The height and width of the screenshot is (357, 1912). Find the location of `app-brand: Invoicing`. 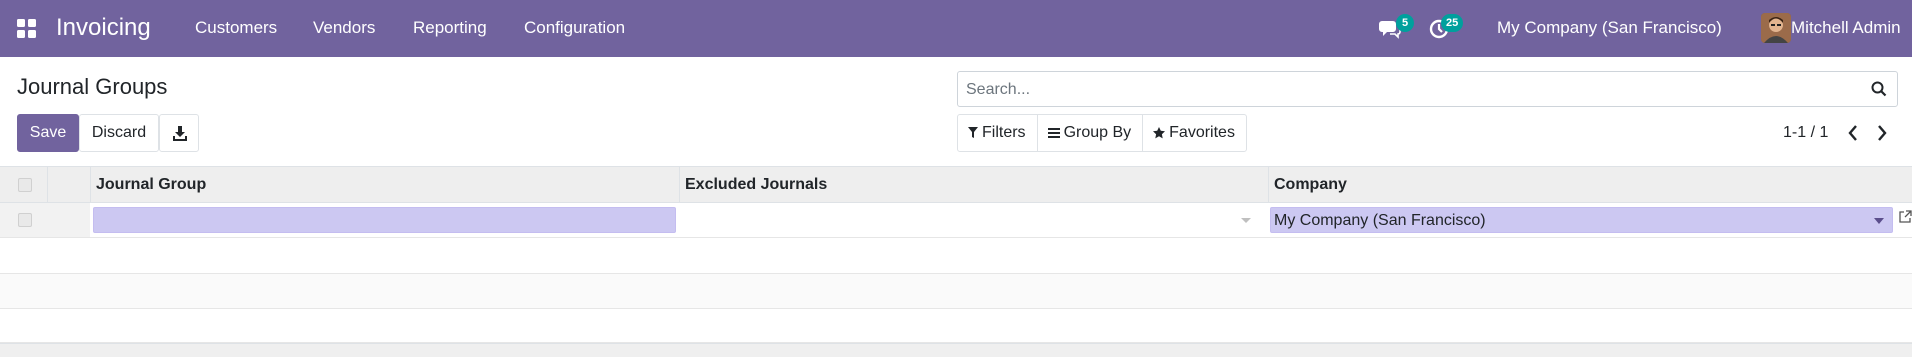

app-brand: Invoicing is located at coordinates (103, 28).